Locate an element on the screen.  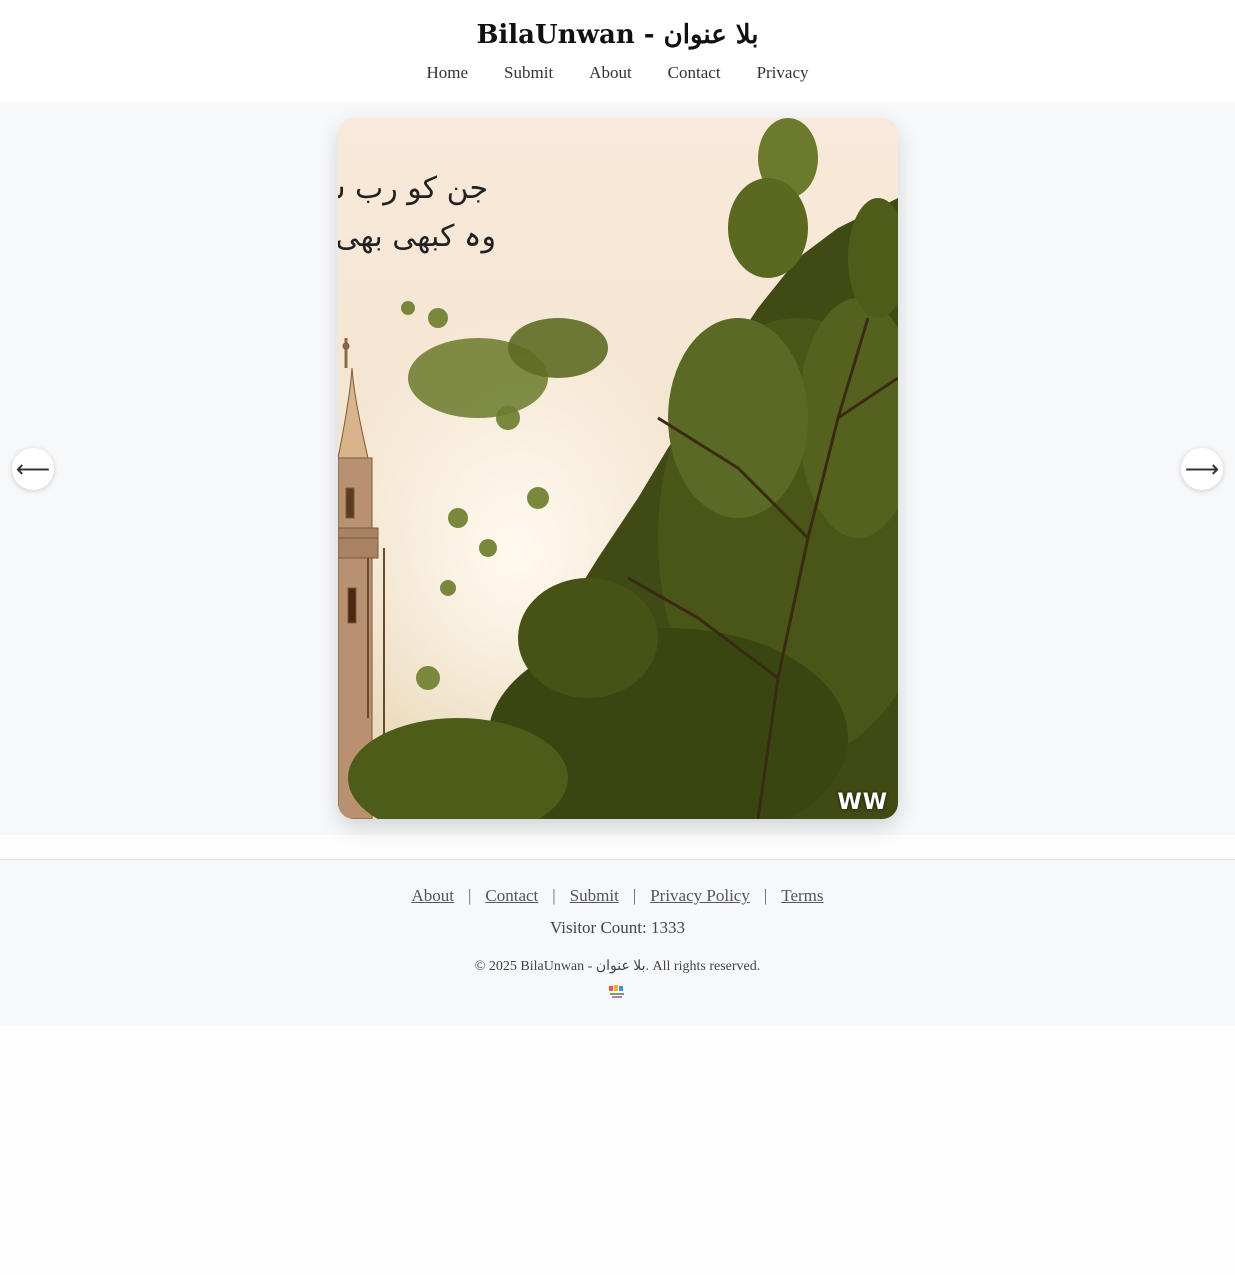
footer-submit-link: Submit is located at coordinates (594, 896).